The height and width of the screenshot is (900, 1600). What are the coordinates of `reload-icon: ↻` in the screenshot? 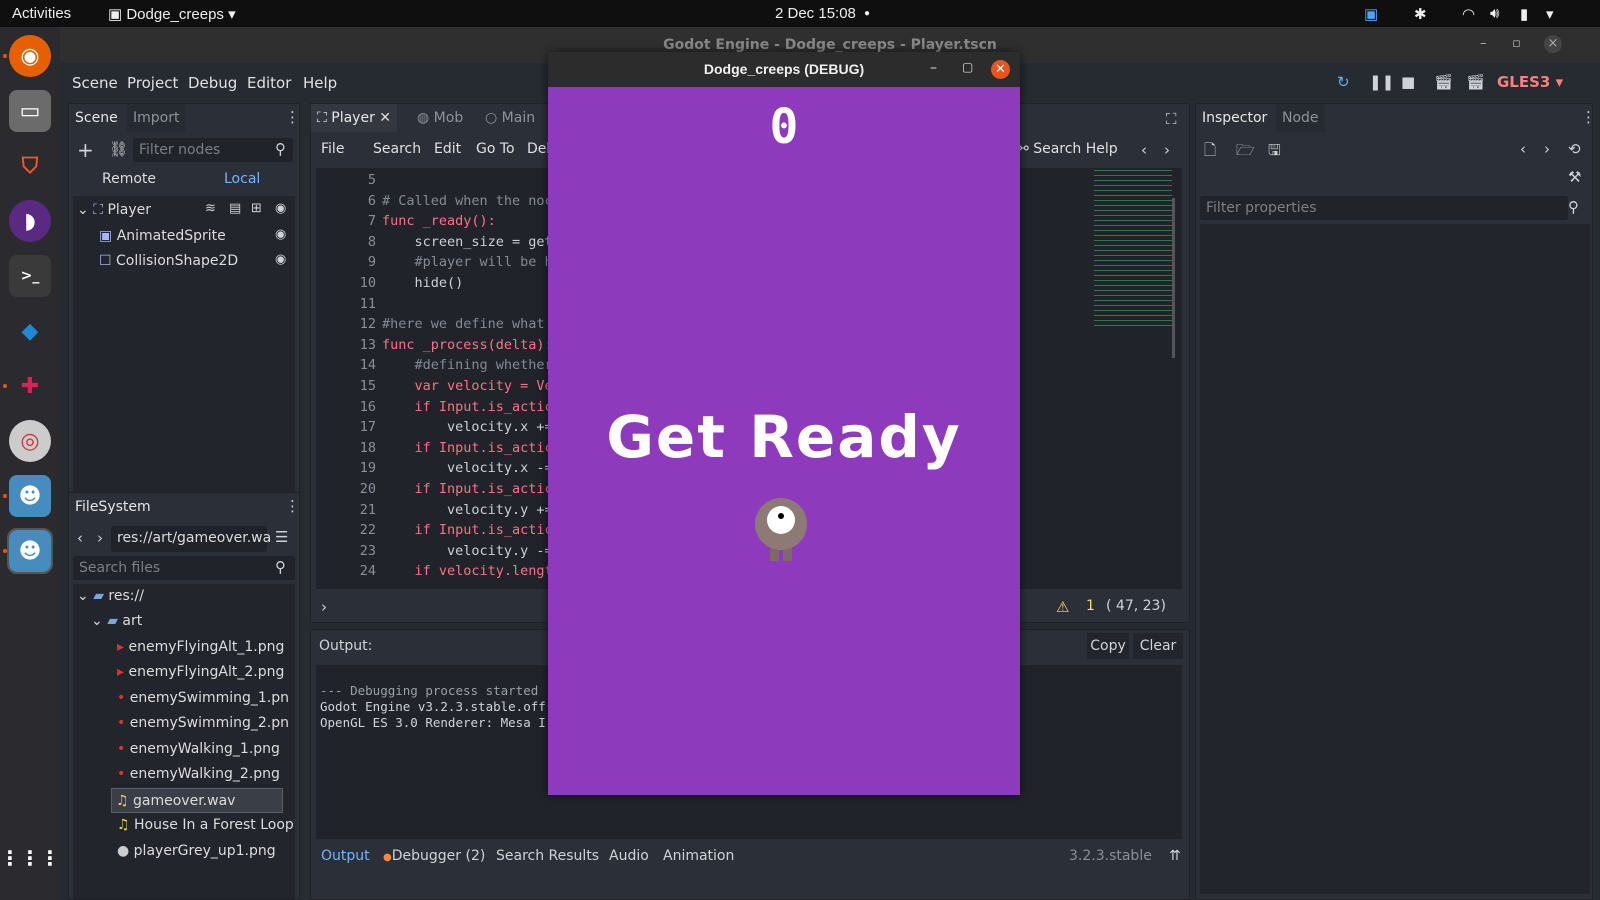 It's located at (1343, 82).